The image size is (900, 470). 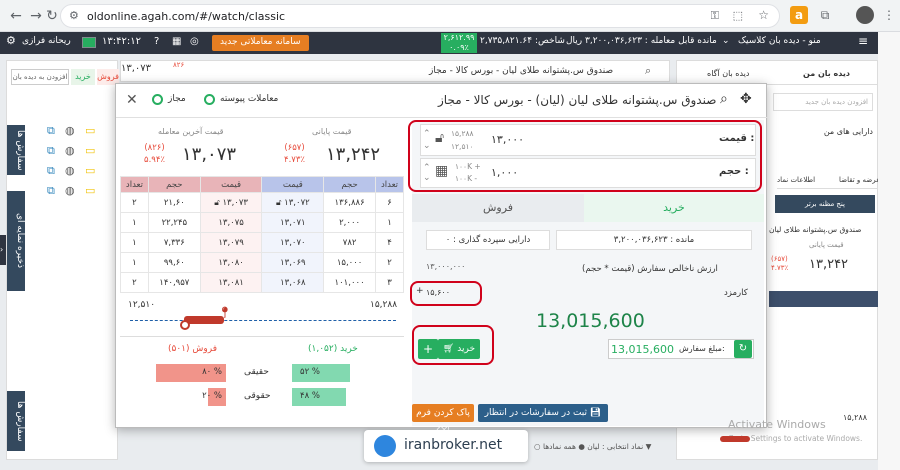 What do you see at coordinates (262, 202) in the screenshot?
I see `table-row: ۲ ۲۱,۶۰ 🔓︎ ۱۳,۰۷۳ 🔓︎ ۱۳,۰۷۲ ۱۳۶,۸۸۶ ۶` at bounding box center [262, 202].